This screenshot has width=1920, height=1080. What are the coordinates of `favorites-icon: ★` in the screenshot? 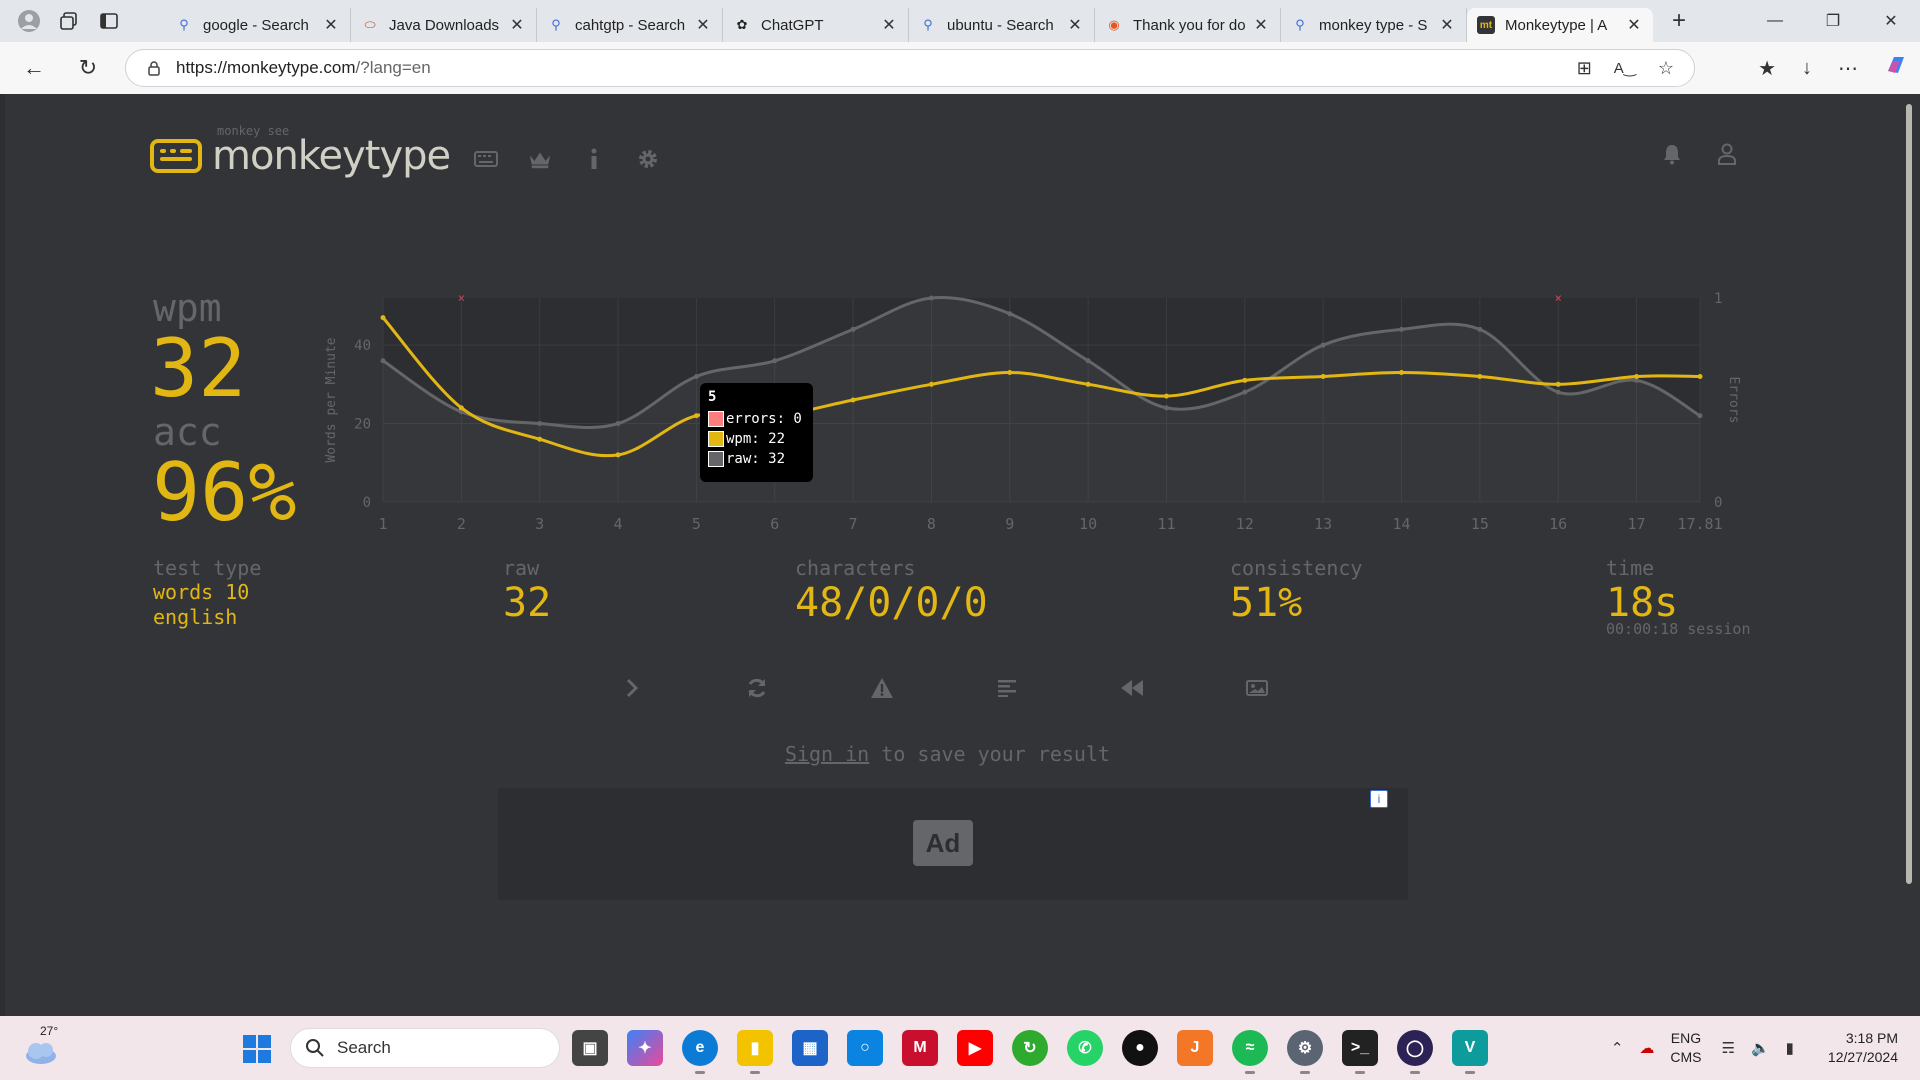 It's located at (1767, 68).